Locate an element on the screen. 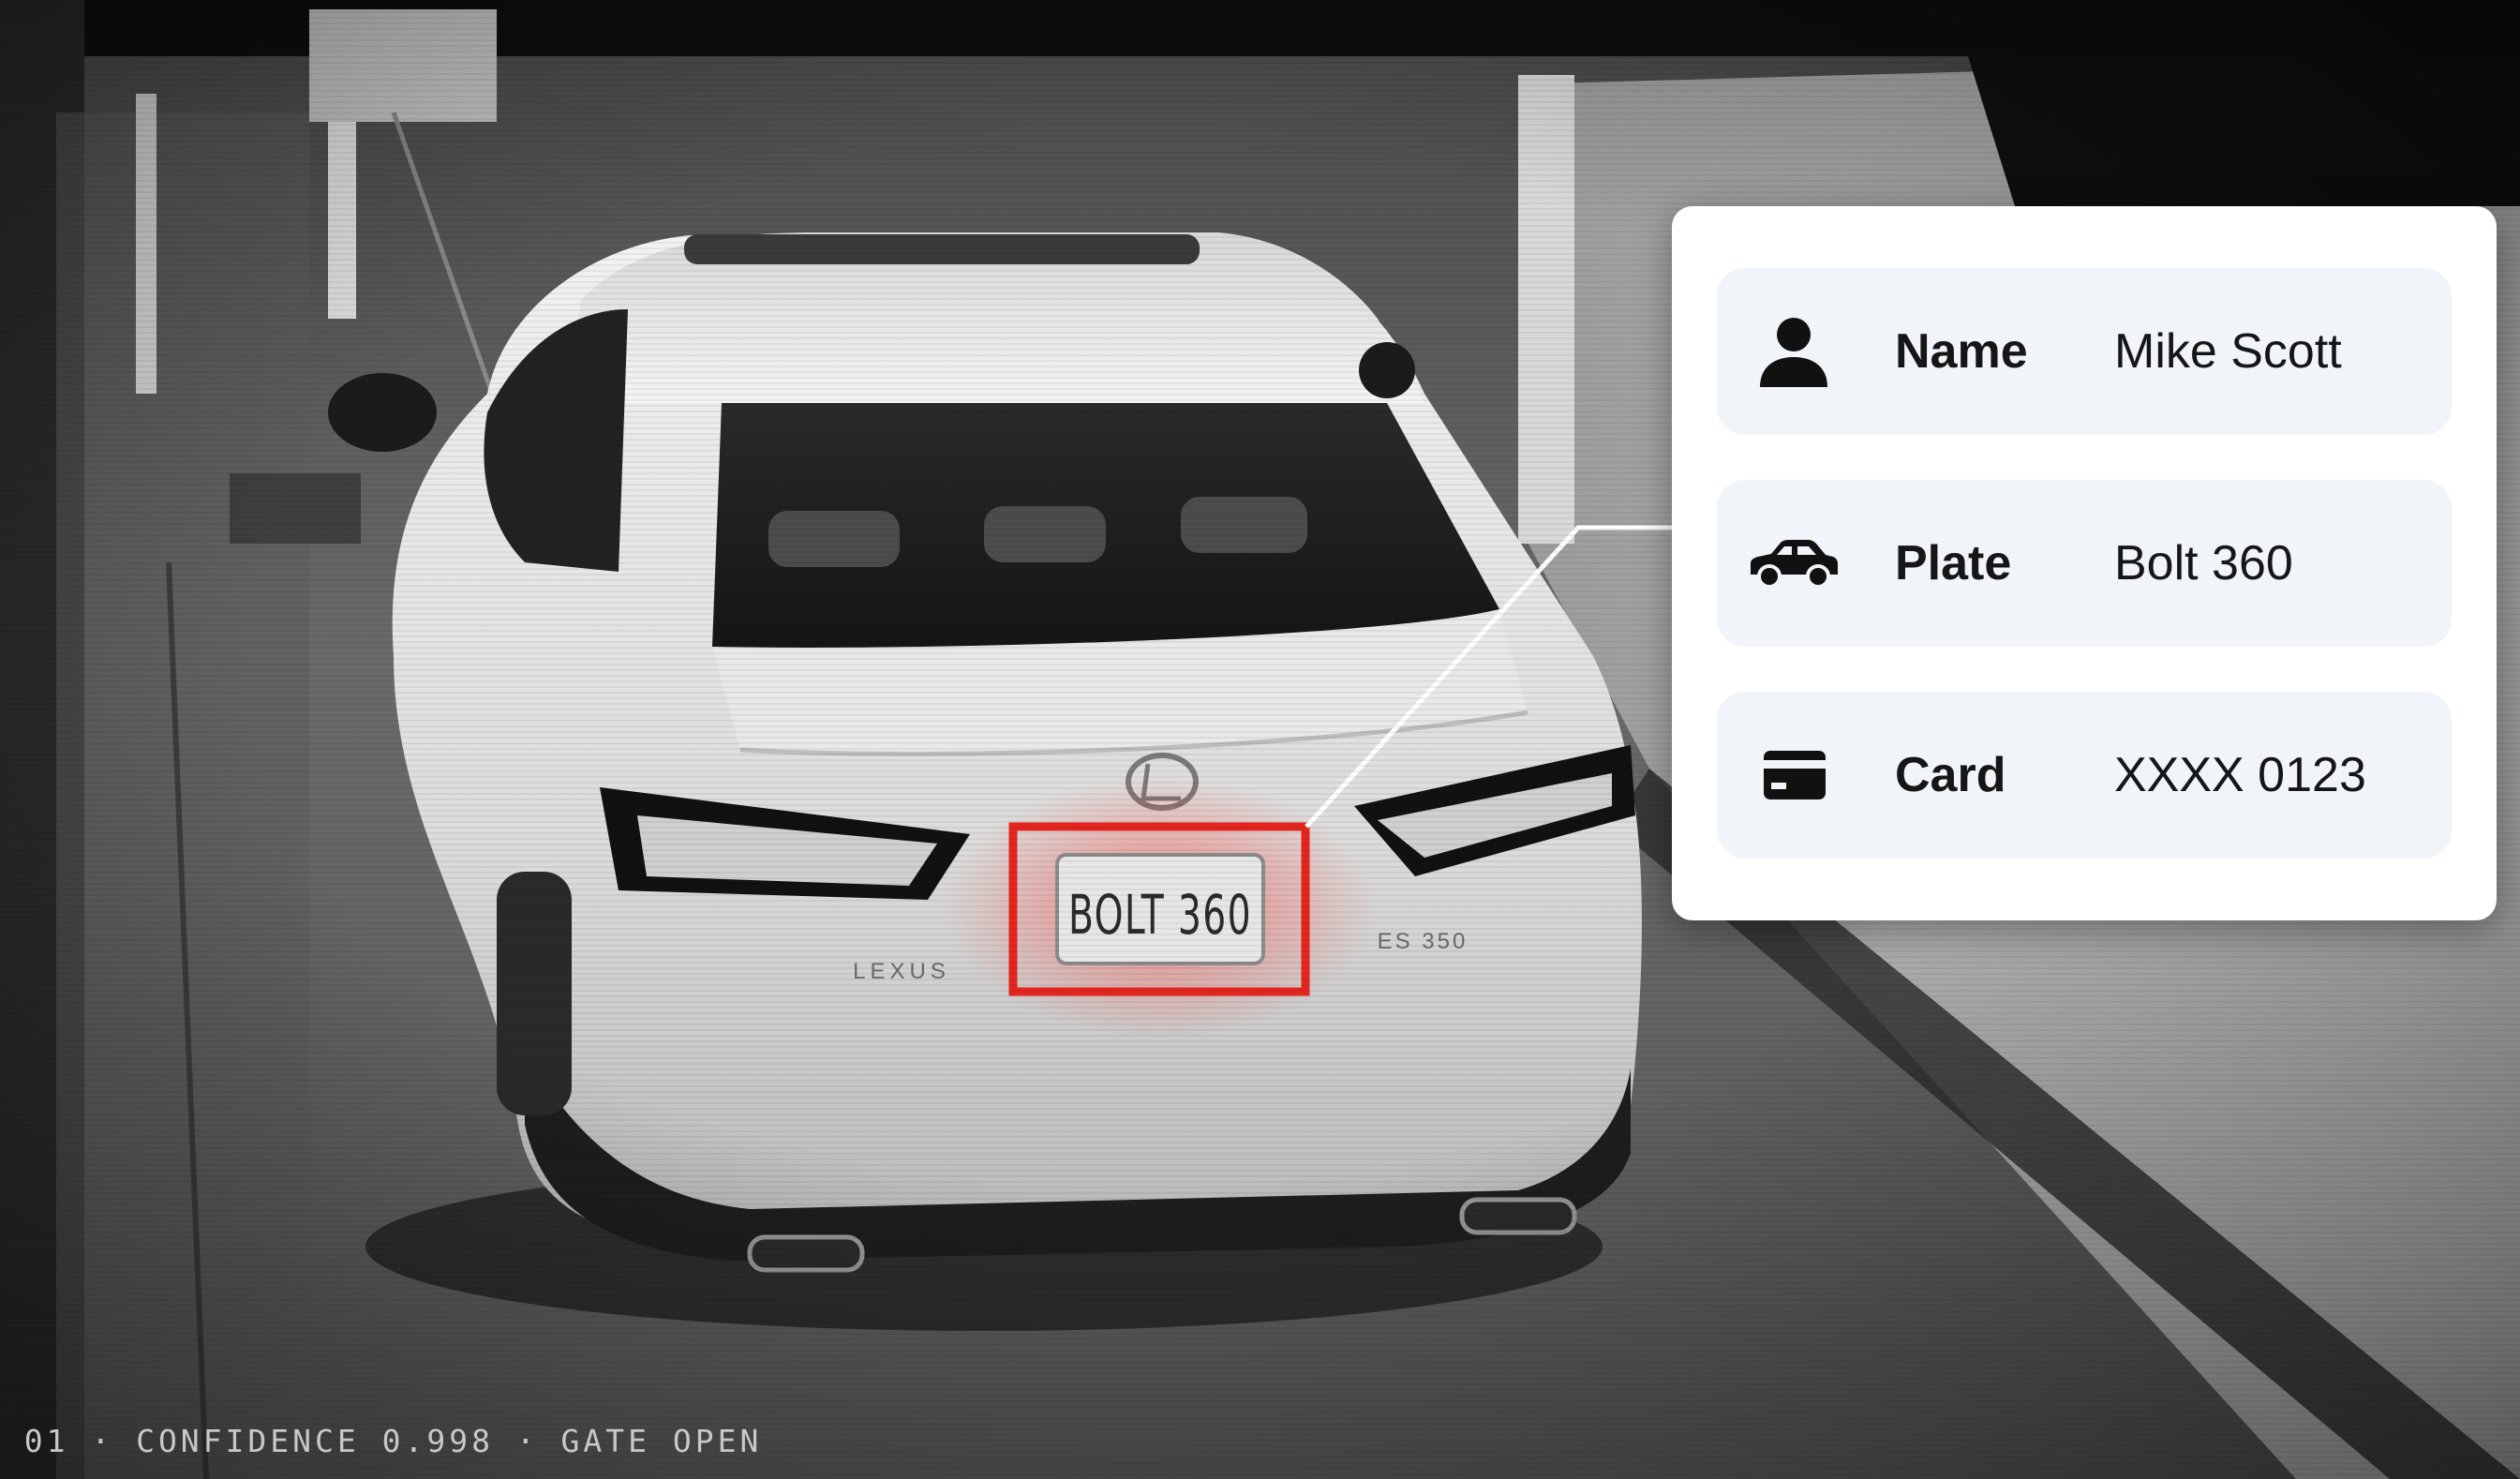 The image size is (2520, 1479). info-label: Plate is located at coordinates (1953, 563).